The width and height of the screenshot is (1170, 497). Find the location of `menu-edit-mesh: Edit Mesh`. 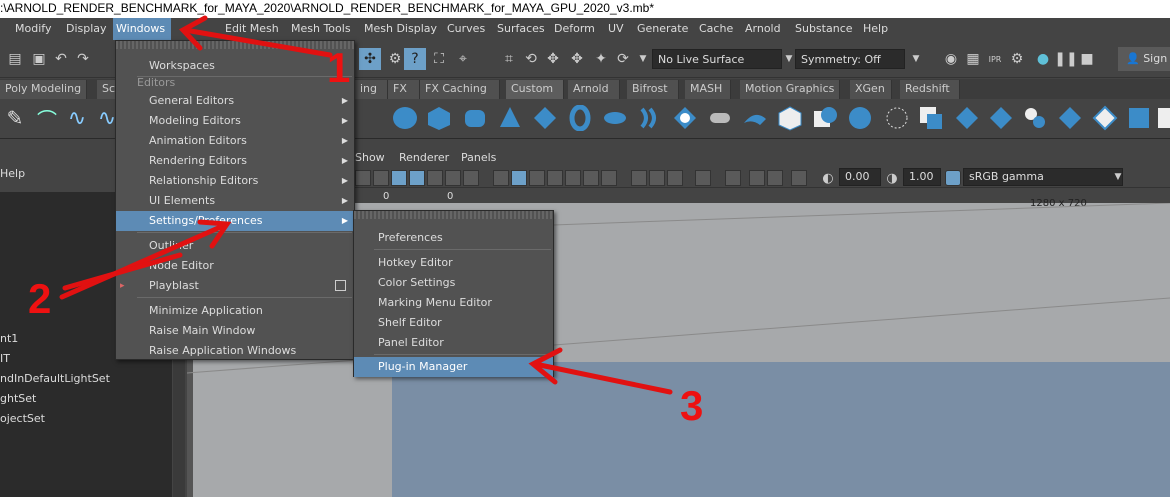

menu-edit-mesh: Edit Mesh is located at coordinates (252, 29).